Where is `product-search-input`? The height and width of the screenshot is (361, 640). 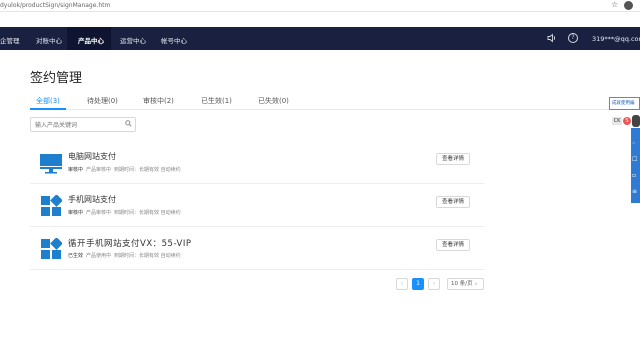
product-search-input is located at coordinates (78, 125).